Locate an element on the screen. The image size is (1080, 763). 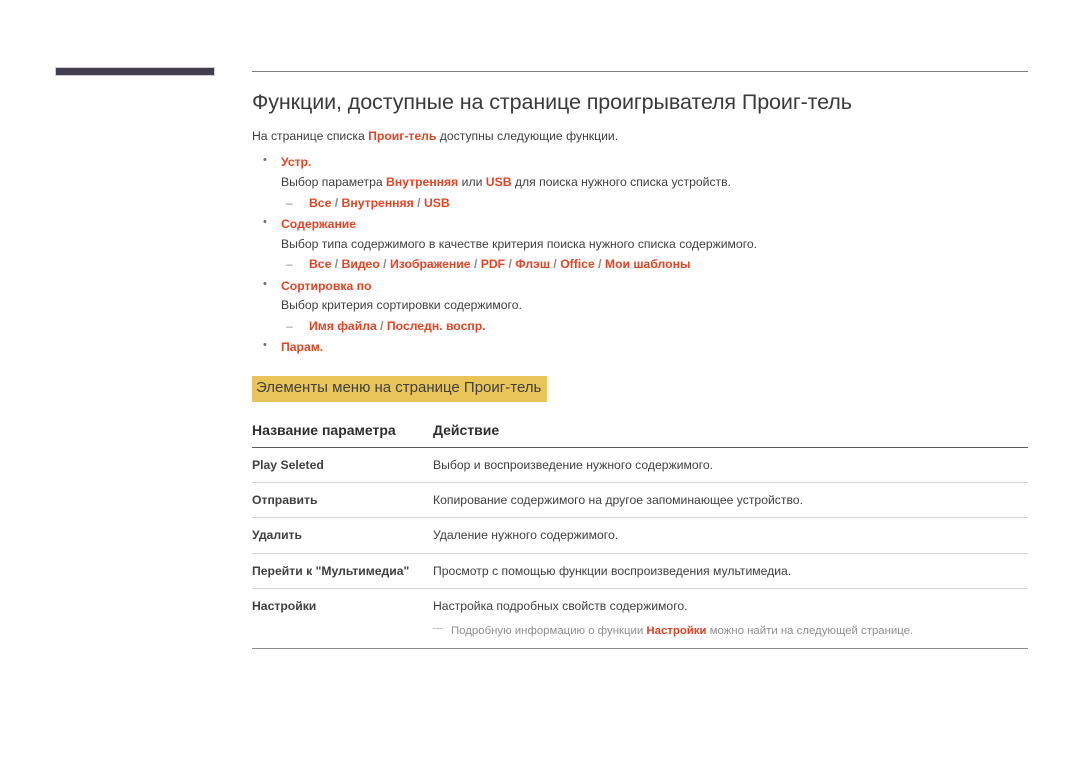
desc-accent-internal: Внутренняя is located at coordinates (422, 182).